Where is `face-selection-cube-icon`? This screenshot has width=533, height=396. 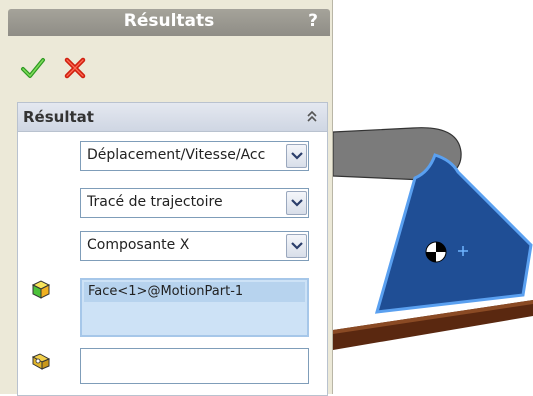
face-selection-cube-icon is located at coordinates (41, 289).